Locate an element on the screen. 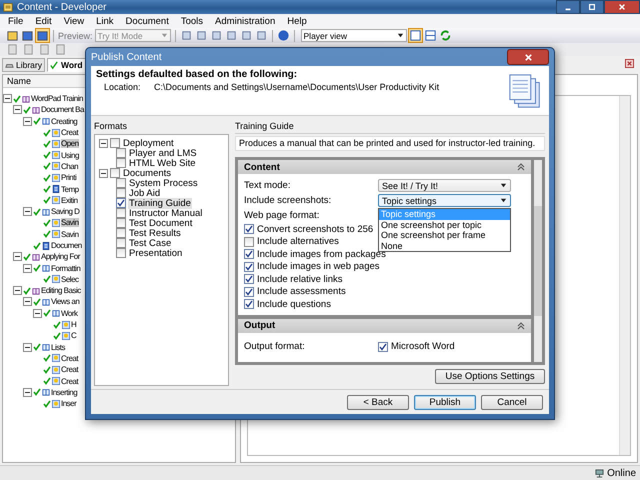 Image resolution: width=640 pixels, height=480 pixels. dialog-button: < Back is located at coordinates (378, 402).